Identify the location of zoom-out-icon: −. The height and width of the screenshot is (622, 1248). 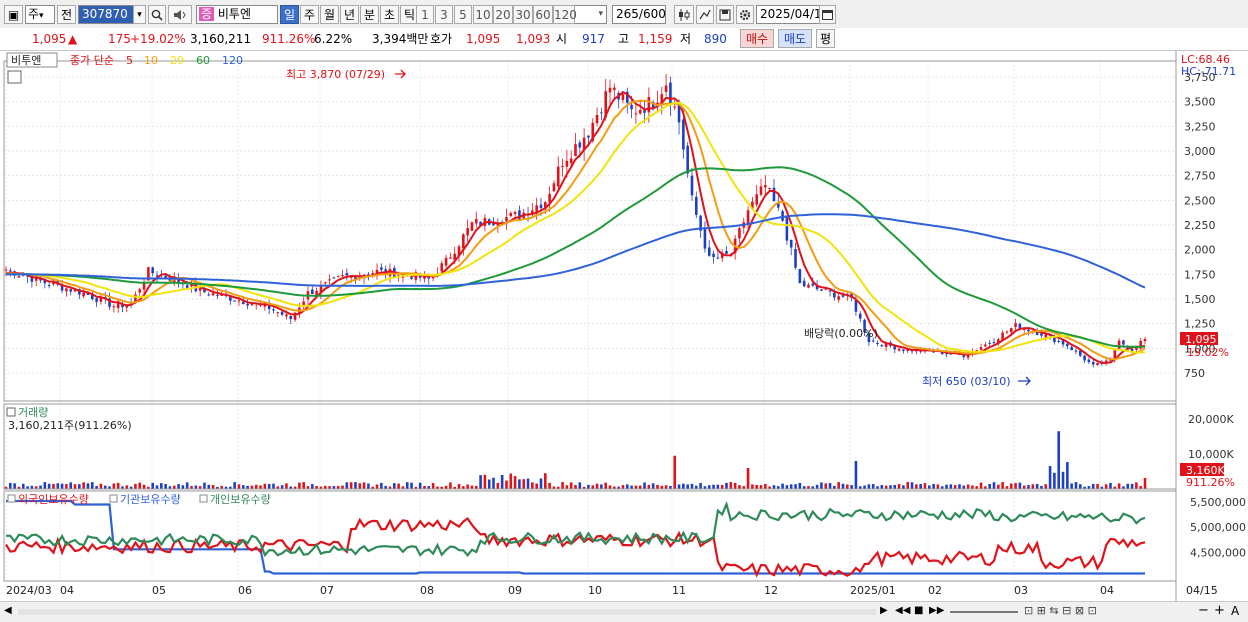
(1203, 610).